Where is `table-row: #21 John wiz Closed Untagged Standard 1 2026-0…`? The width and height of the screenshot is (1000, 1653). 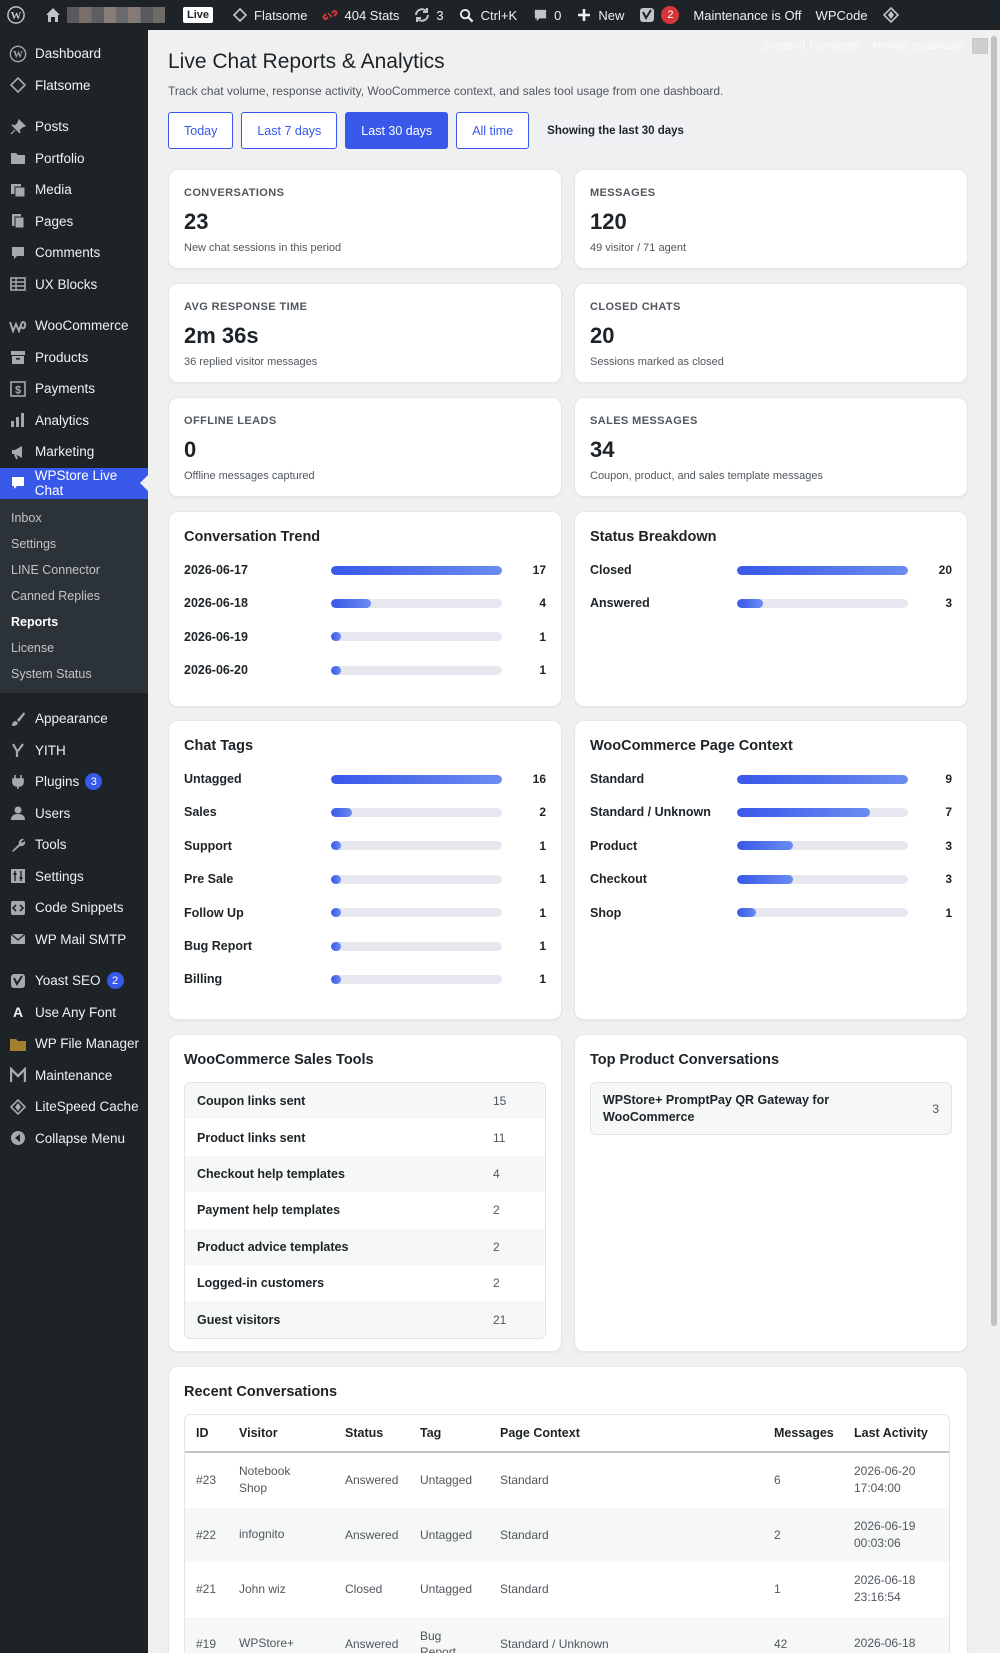 table-row: #21 John wiz Closed Untagged Standard 1 2026-0… is located at coordinates (567, 1589).